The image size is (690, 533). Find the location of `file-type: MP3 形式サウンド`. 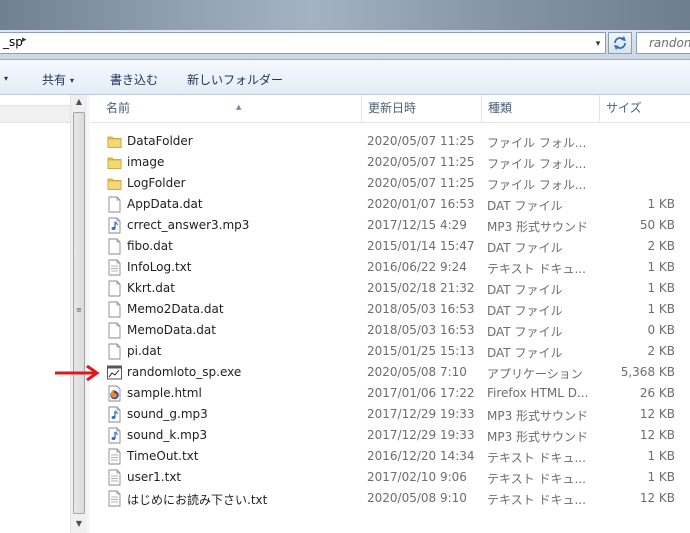

file-type: MP3 形式サウンド is located at coordinates (538, 227).